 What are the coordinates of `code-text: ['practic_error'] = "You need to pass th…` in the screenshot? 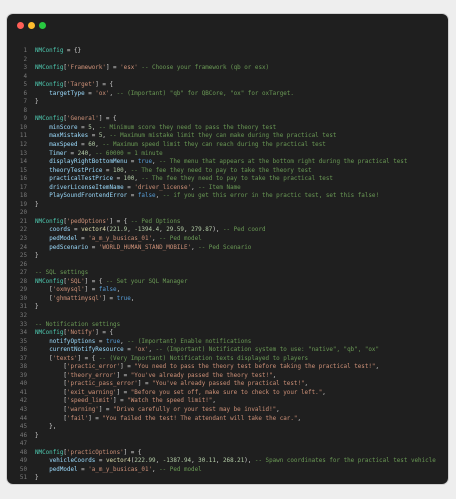 It's located at (207, 367).